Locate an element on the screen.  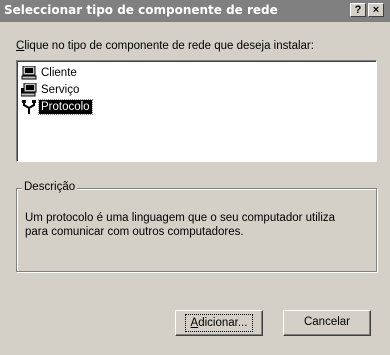
list-item-protocolo: Protocolo is located at coordinates (57, 106).